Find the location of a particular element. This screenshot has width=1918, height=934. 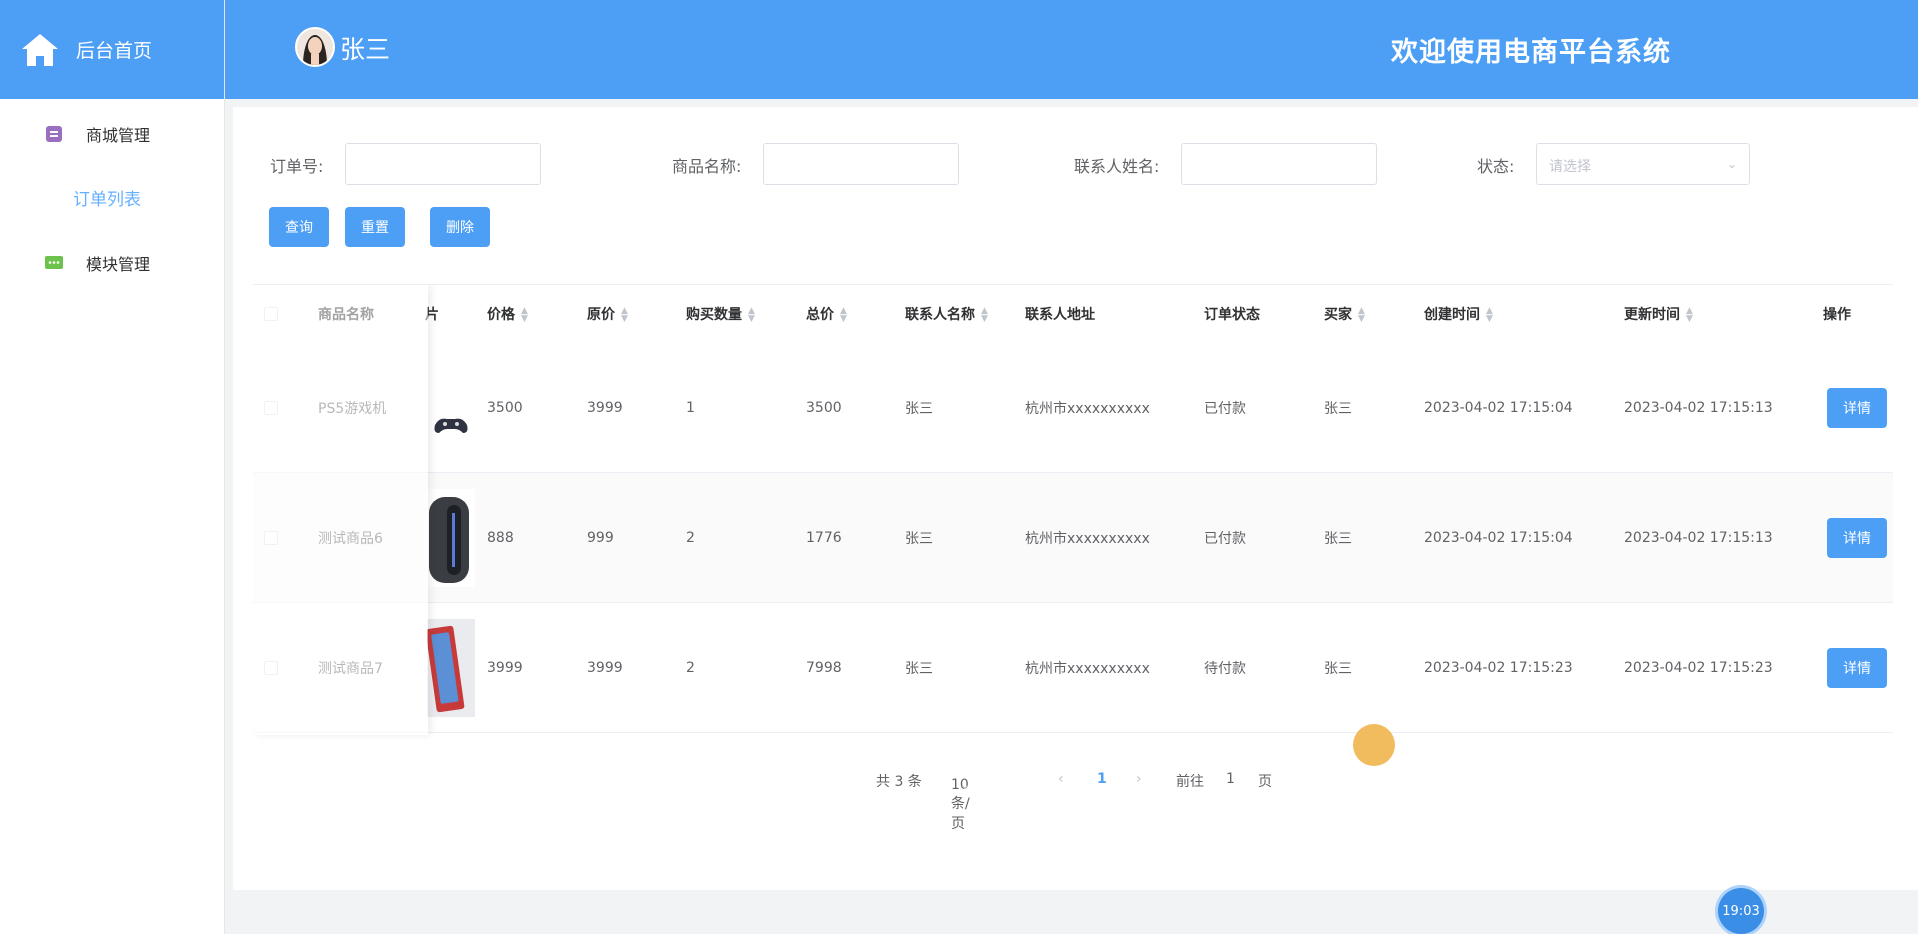

col-total: 总价 ▲ ▼ is located at coordinates (826, 314).